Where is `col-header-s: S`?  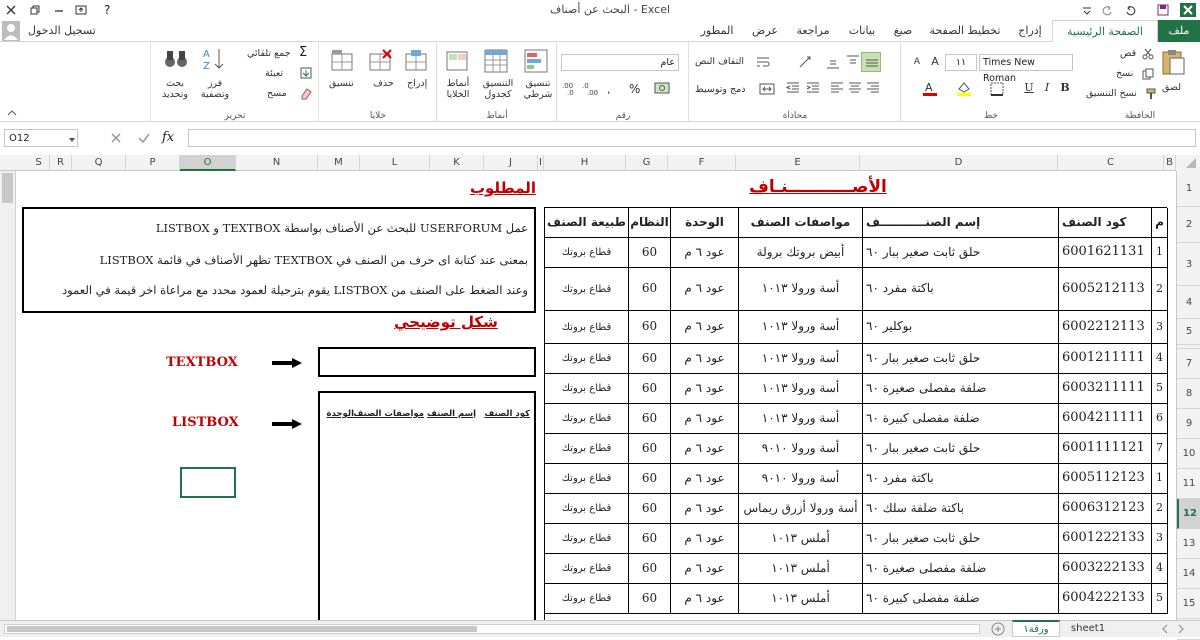 col-header-s: S is located at coordinates (39, 163).